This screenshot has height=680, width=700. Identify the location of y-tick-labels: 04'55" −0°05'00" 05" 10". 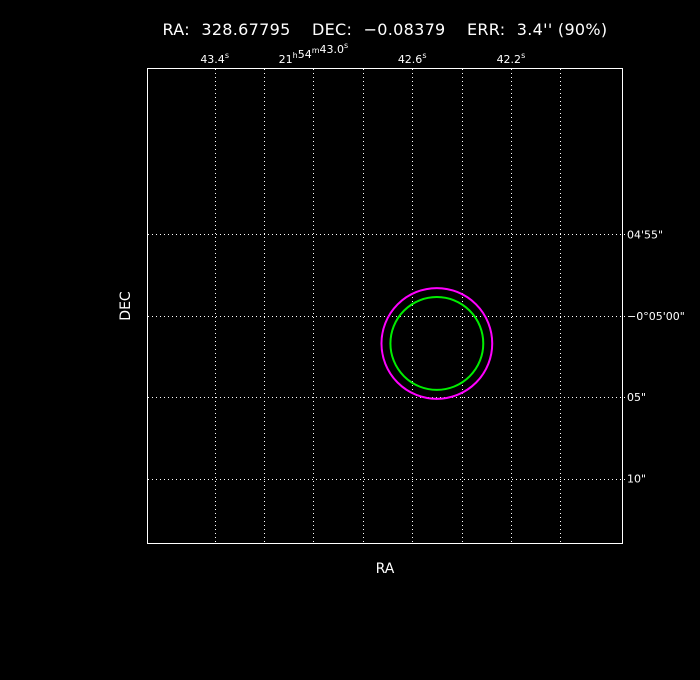
(656, 356).